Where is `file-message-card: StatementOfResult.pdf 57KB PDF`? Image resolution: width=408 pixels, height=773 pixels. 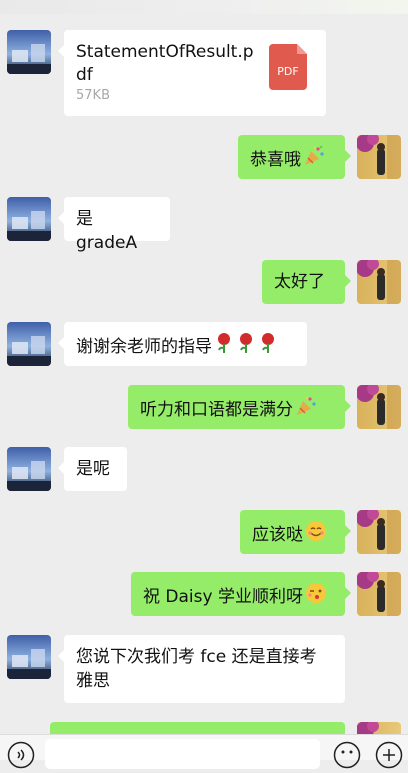 file-message-card: StatementOfResult.pdf 57KB PDF is located at coordinates (192, 73).